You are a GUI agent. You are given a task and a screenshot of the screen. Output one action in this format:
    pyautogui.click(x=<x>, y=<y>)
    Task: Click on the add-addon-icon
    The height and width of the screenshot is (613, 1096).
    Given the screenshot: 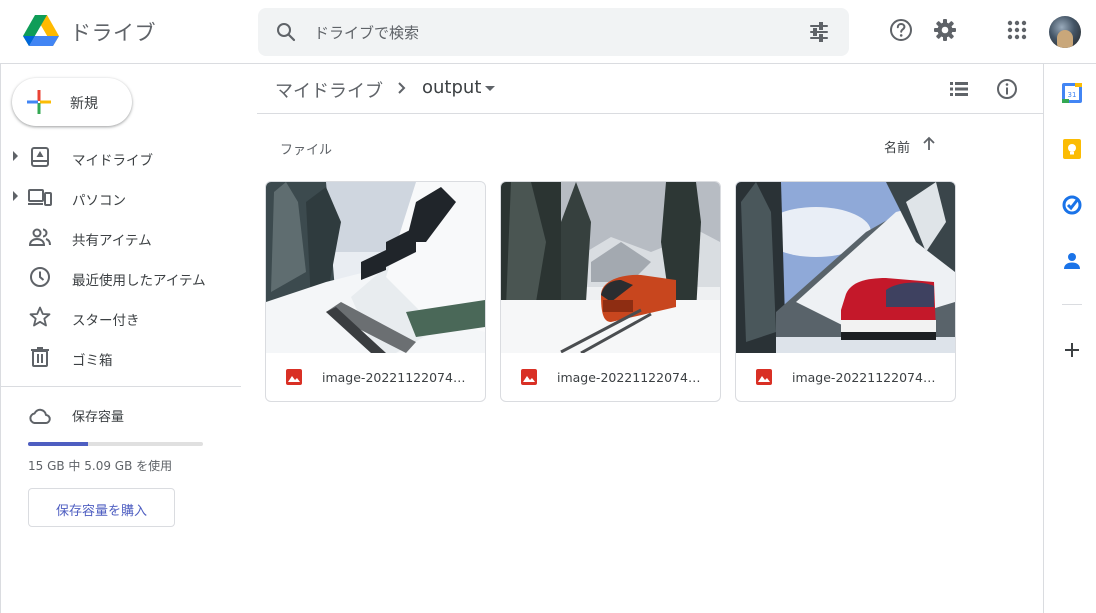 What is the action you would take?
    pyautogui.click(x=1072, y=350)
    